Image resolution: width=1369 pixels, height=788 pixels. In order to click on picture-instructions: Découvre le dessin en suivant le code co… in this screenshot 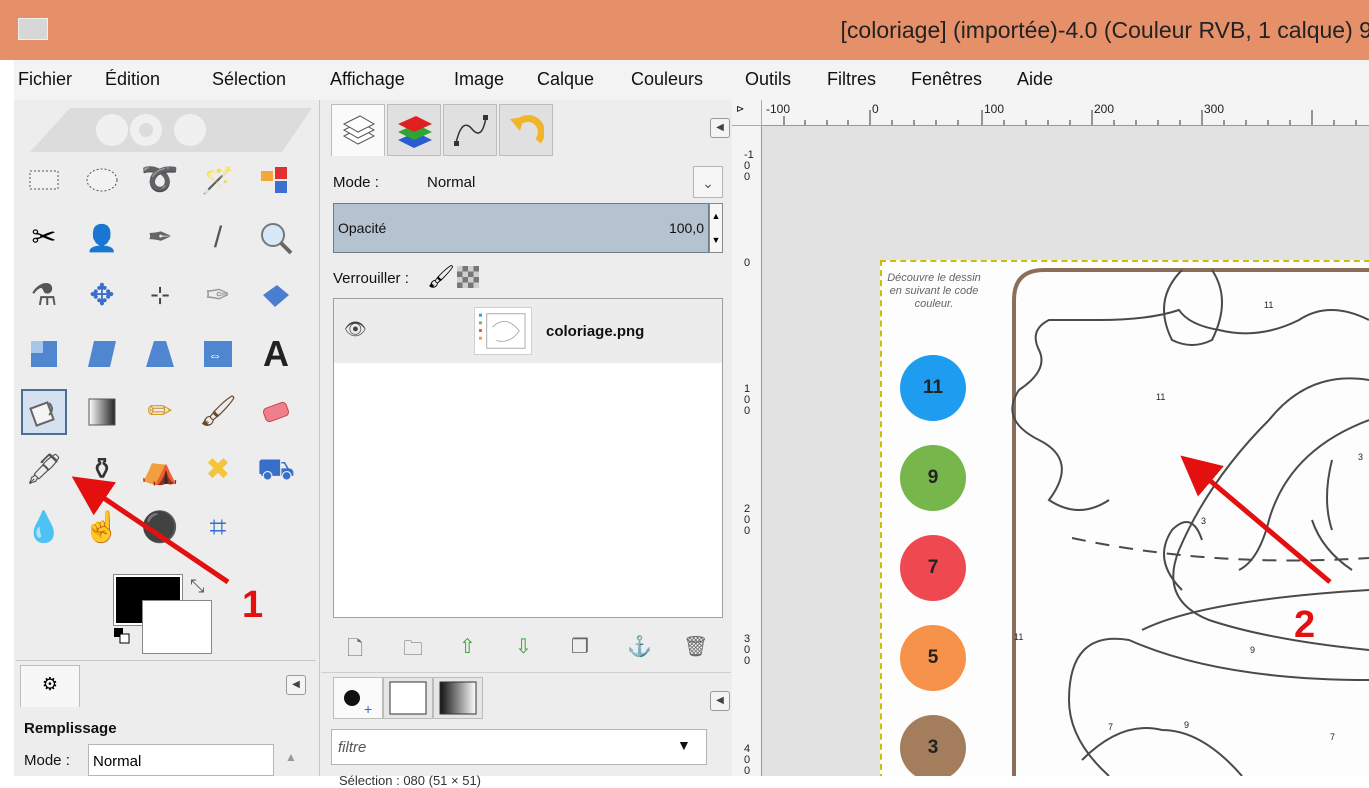, I will do `click(934, 291)`.